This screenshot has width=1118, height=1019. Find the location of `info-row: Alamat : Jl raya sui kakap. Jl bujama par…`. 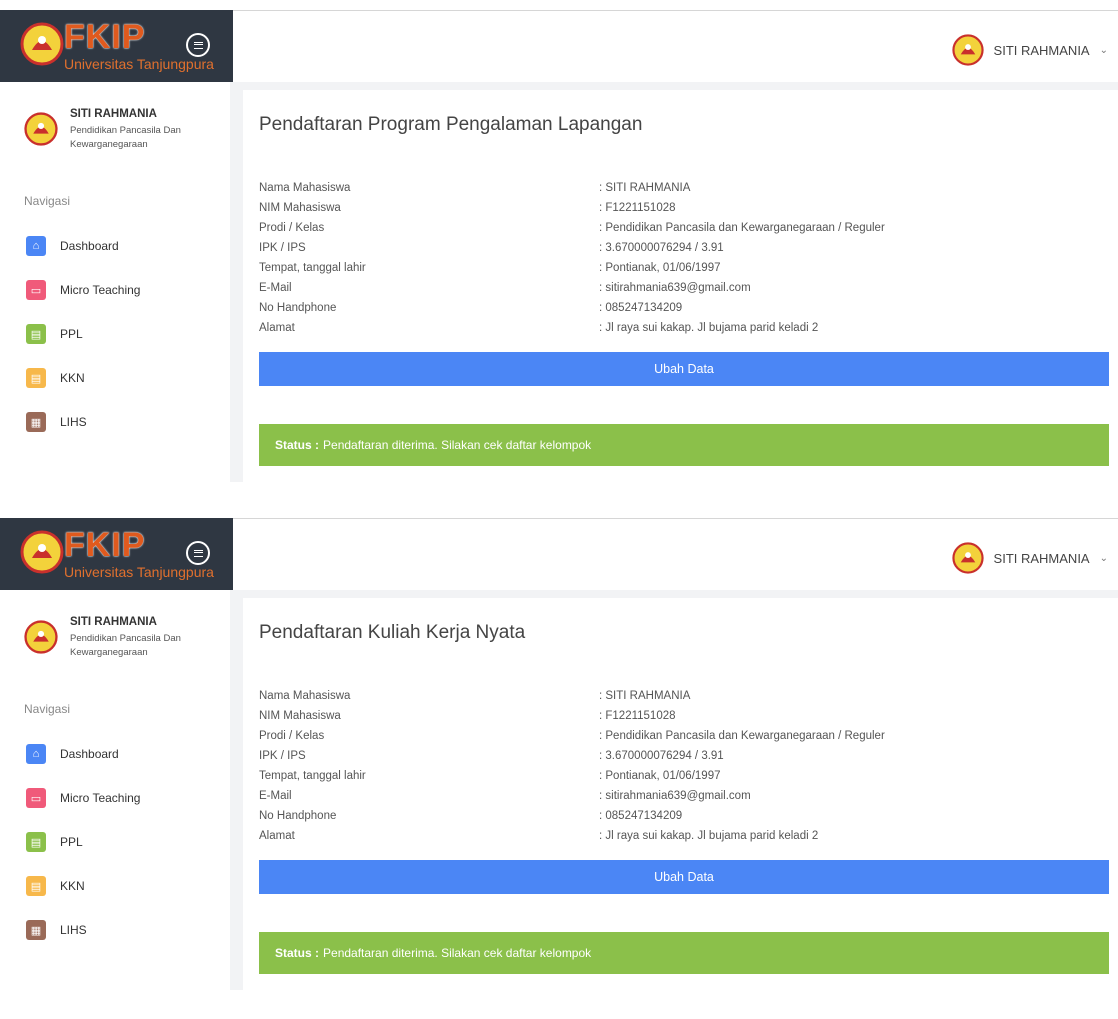

info-row: Alamat : Jl raya sui kakap. Jl bujama par… is located at coordinates (572, 836).